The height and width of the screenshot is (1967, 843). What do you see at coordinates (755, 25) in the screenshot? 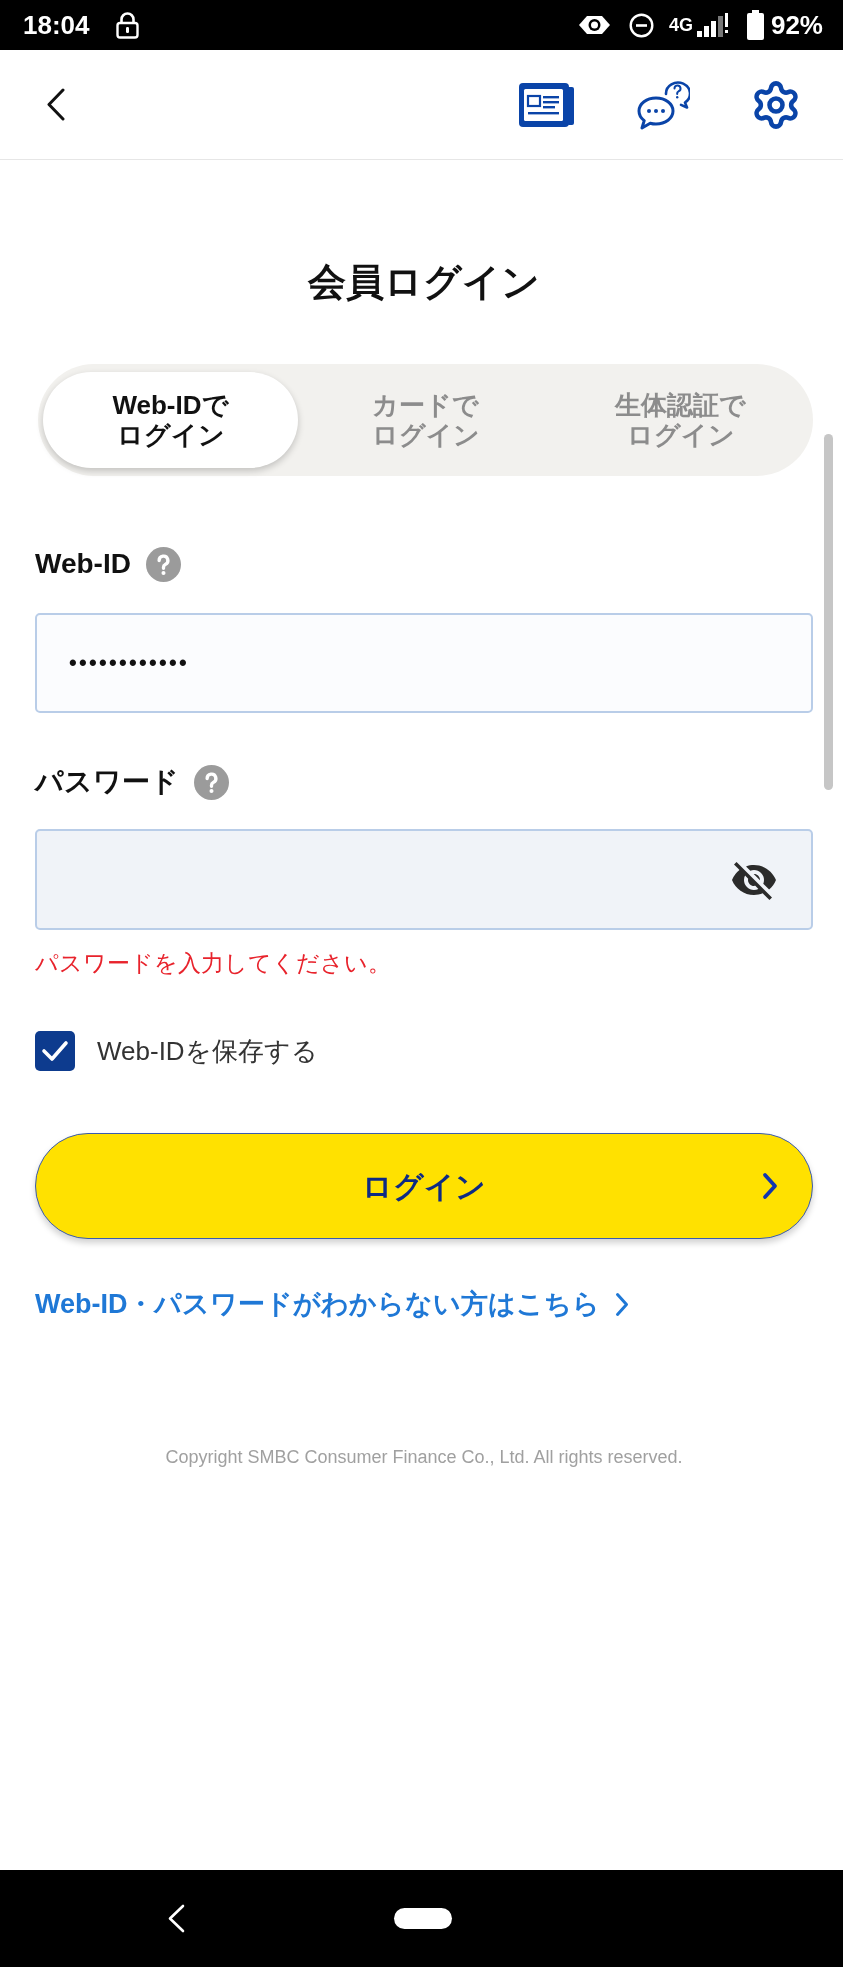
I see `battery-icon` at bounding box center [755, 25].